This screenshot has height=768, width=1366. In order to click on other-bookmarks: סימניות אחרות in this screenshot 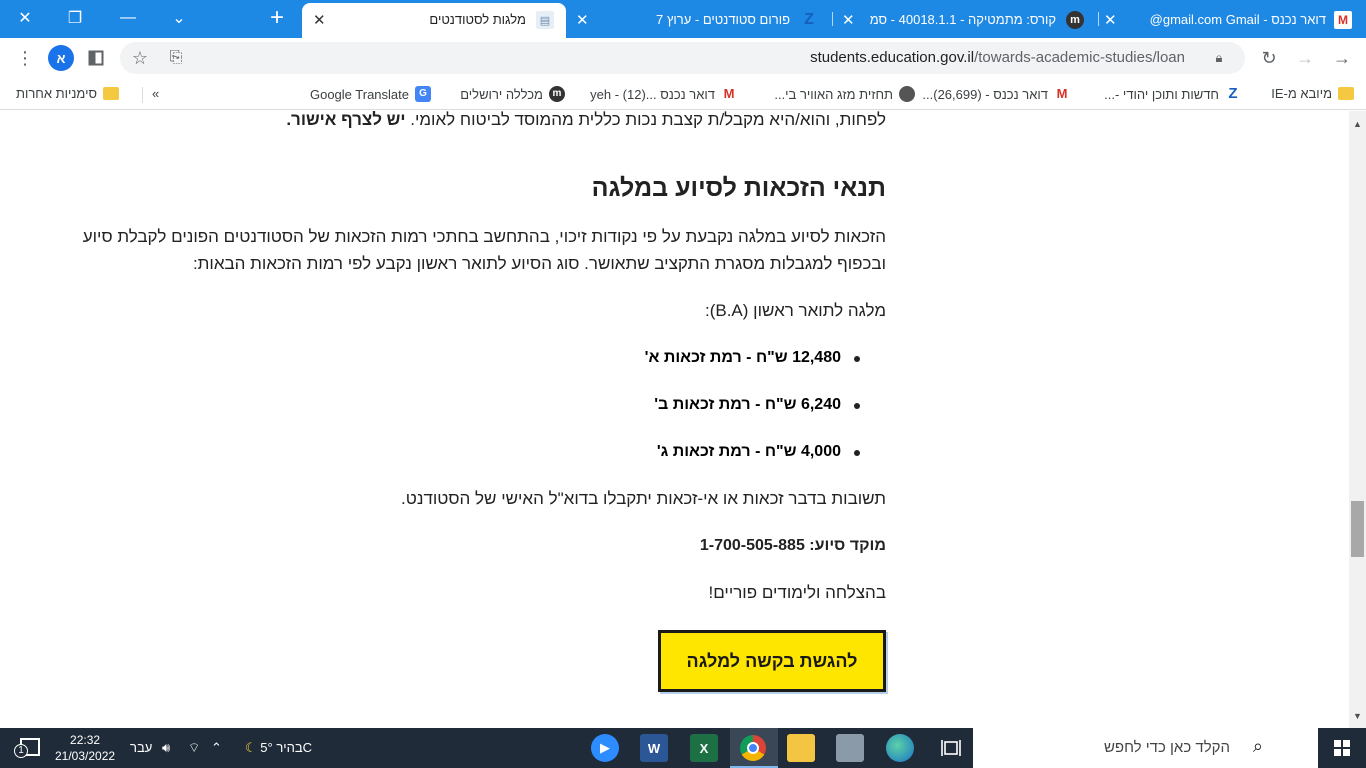, I will do `click(68, 93)`.